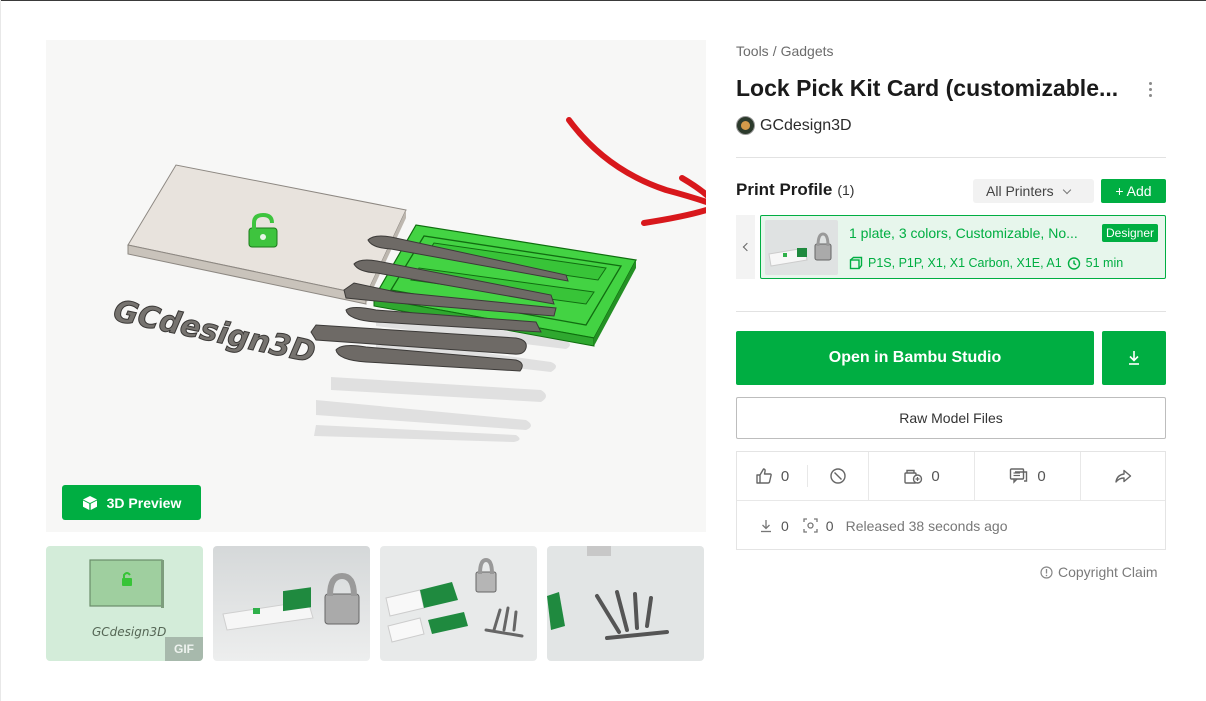  Describe the element at coordinates (926, 525) in the screenshot. I see `released-time: Released 38 seconds ago` at that location.